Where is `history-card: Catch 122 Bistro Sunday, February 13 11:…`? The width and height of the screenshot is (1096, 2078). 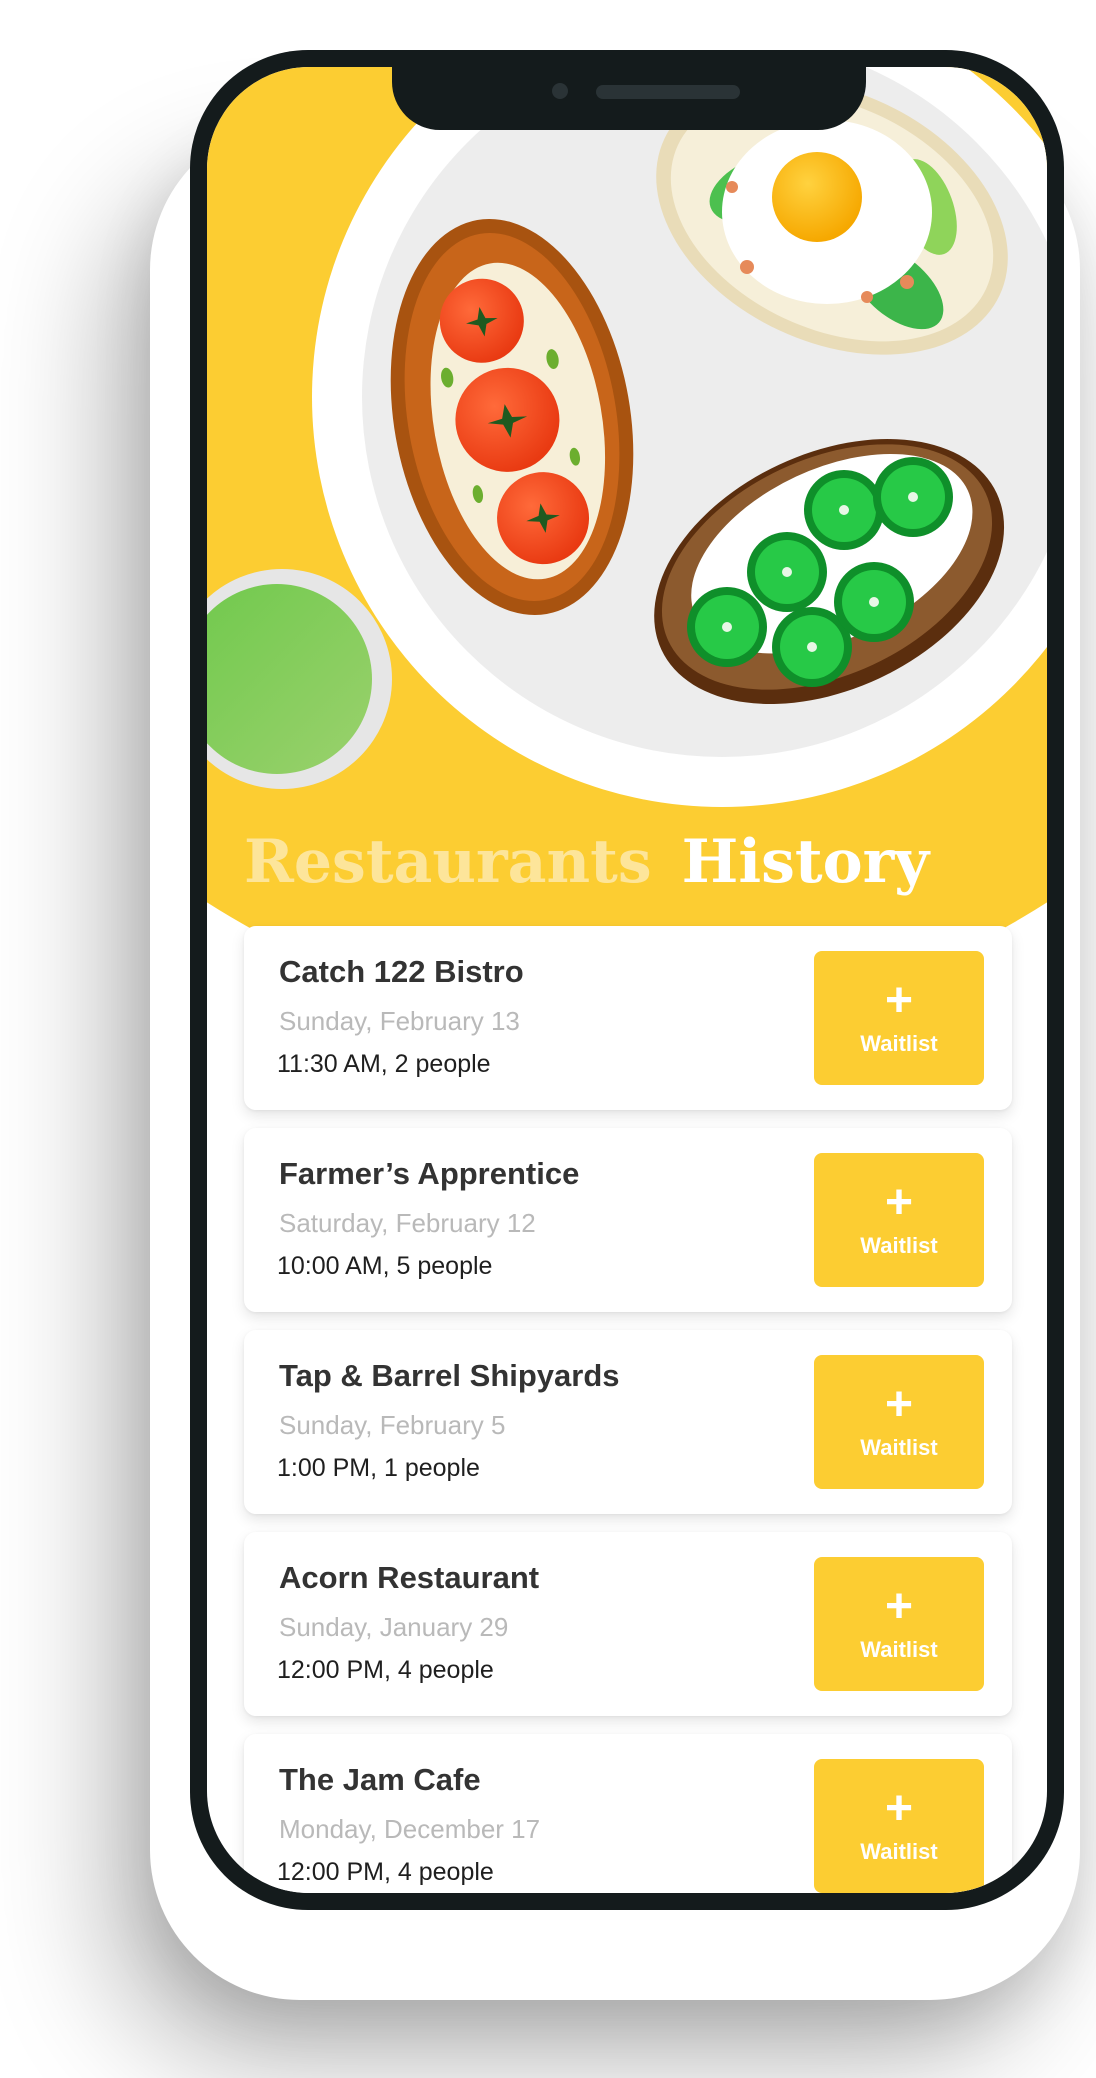
history-card: Catch 122 Bistro Sunday, February 13 11:… is located at coordinates (628, 1018).